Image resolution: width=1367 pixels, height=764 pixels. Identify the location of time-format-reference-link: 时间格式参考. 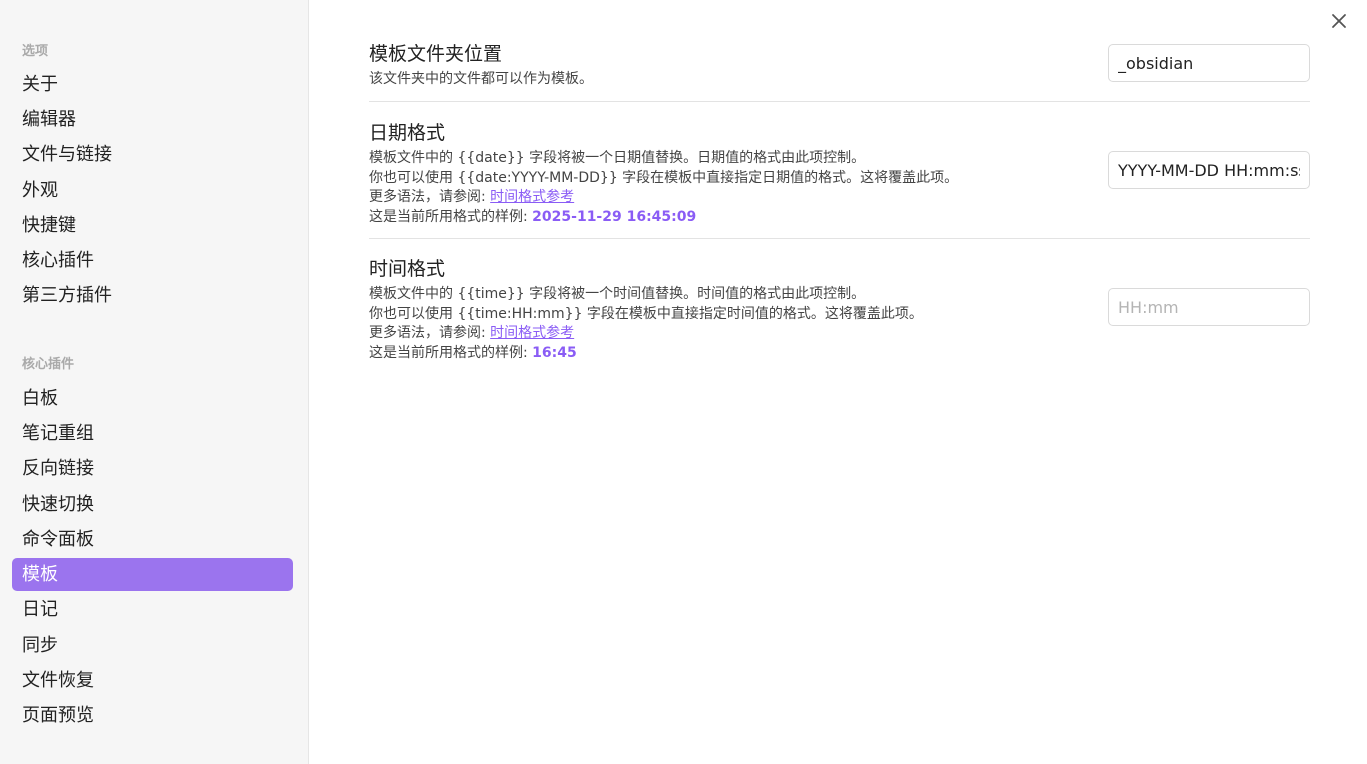
(532, 333).